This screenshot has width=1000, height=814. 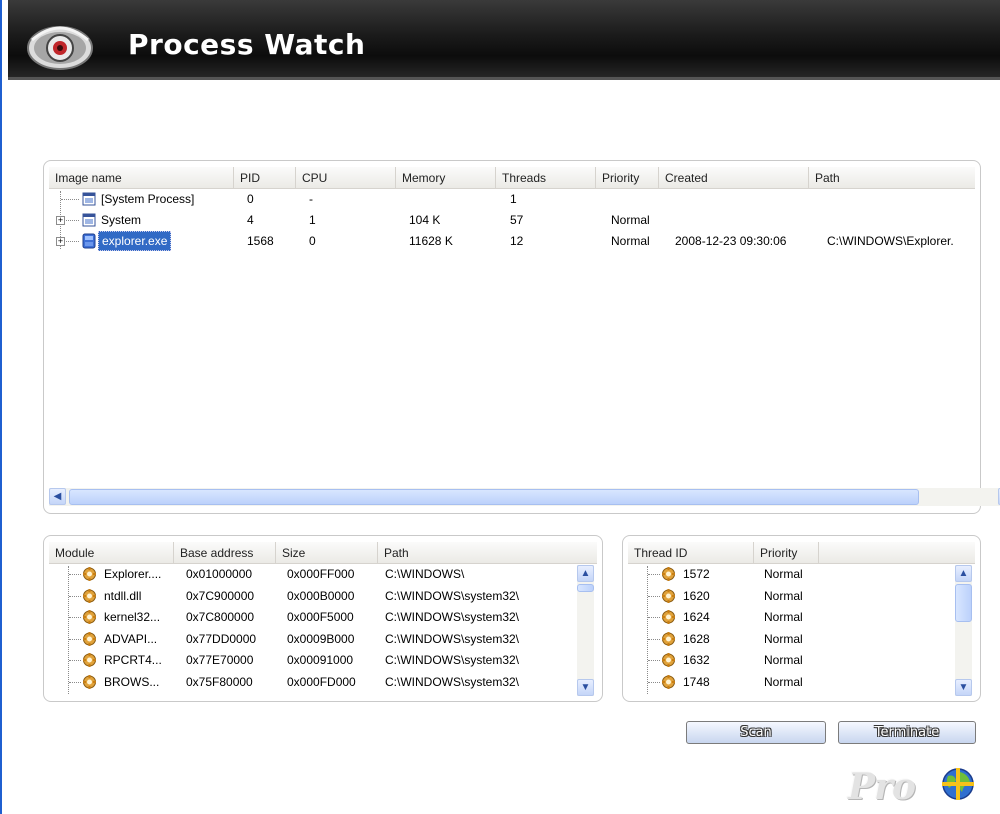 I want to click on column-priority: Priority, so click(x=627, y=178).